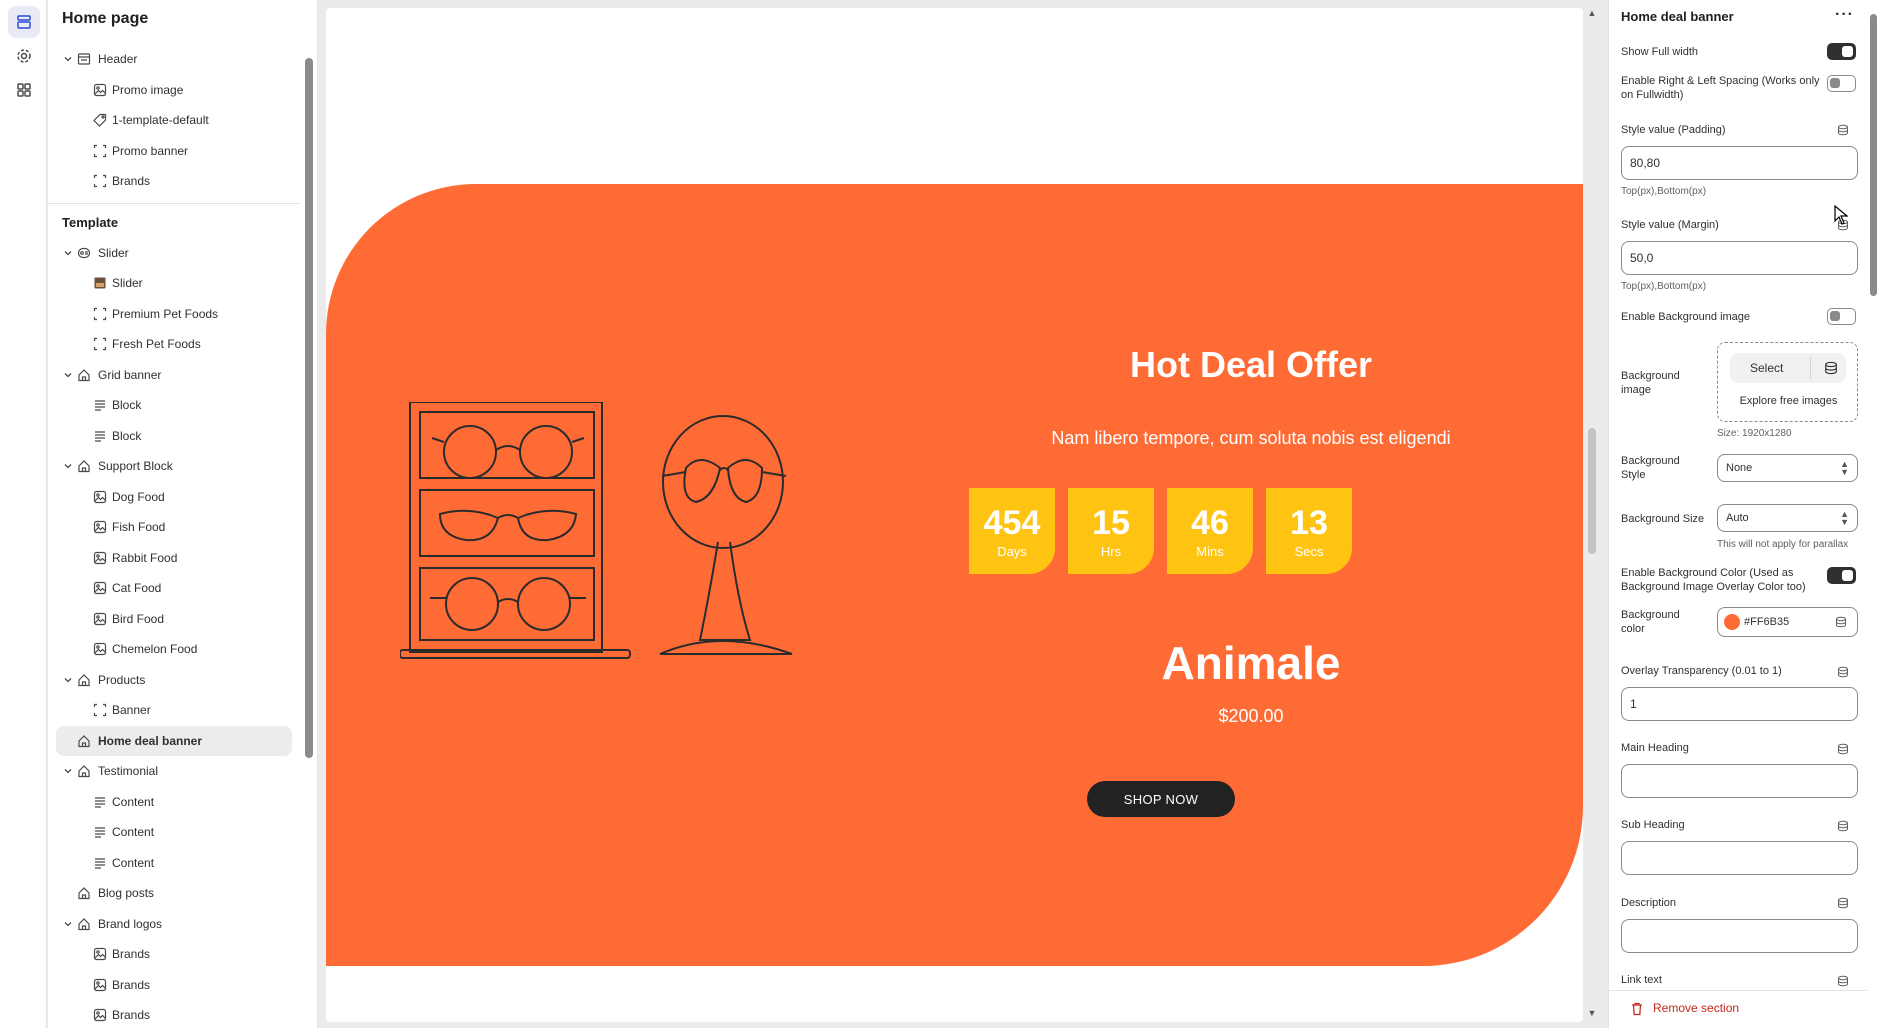  I want to click on show-full-width-toggle, so click(1841, 51).